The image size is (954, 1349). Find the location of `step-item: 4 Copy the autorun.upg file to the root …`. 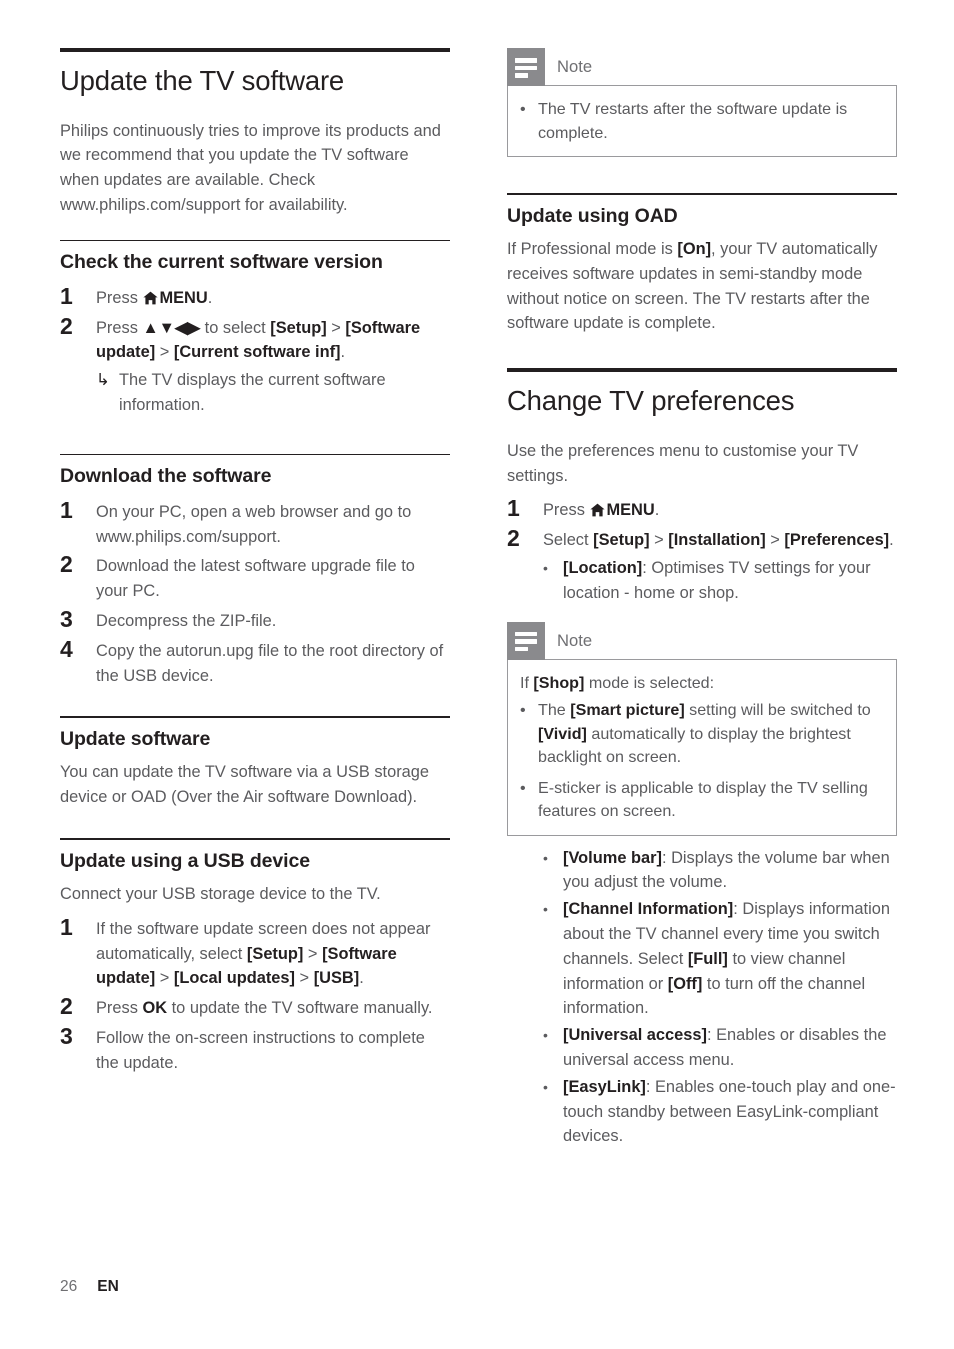

step-item: 4 Copy the autorun.upg file to the root … is located at coordinates (255, 662).